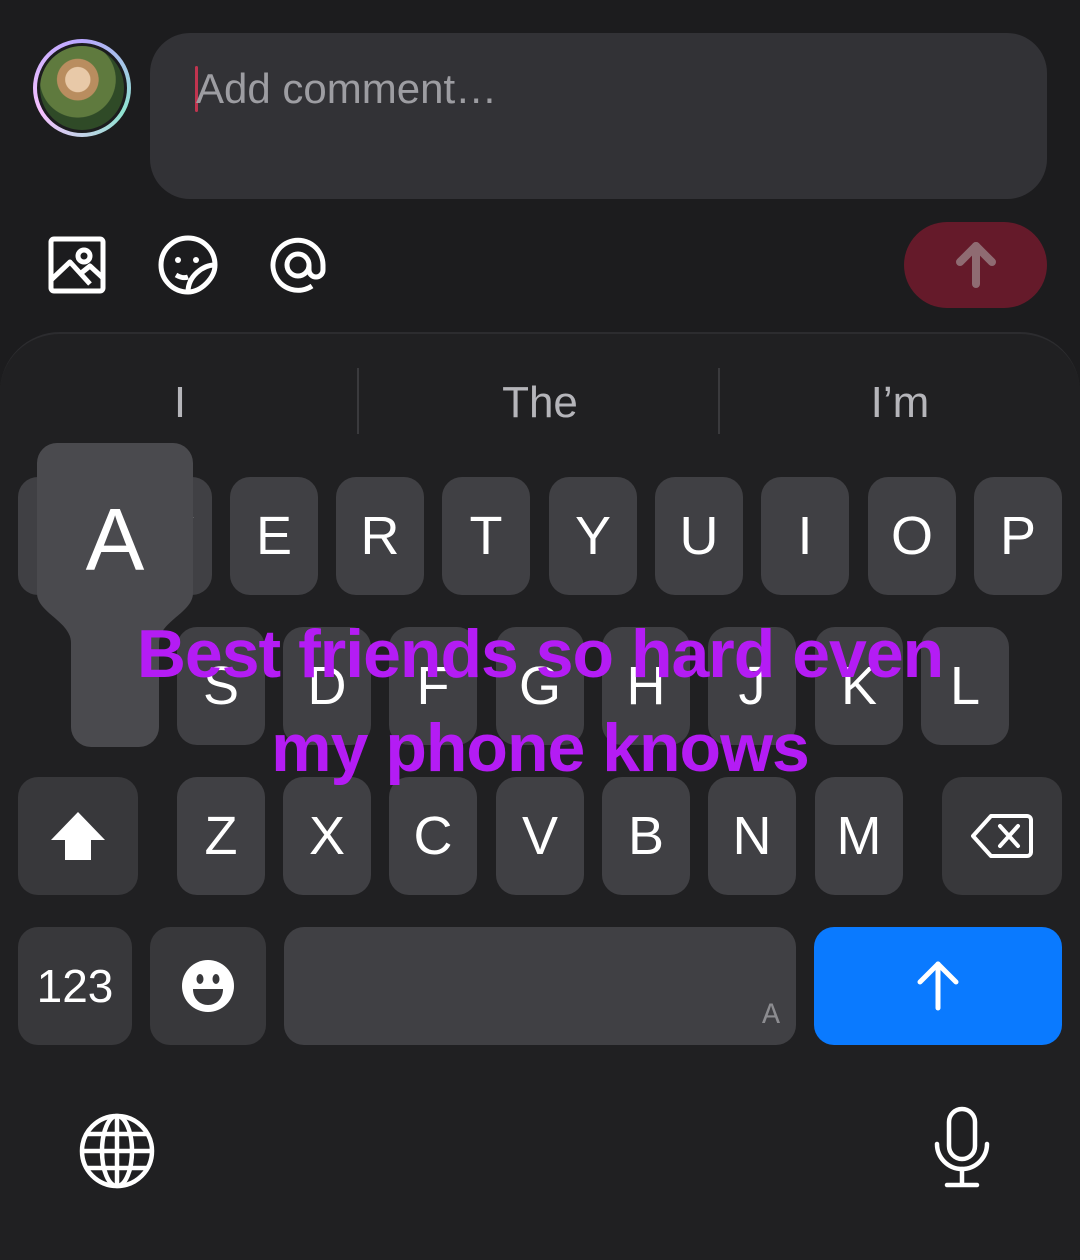  I want to click on key-i: I, so click(805, 536).